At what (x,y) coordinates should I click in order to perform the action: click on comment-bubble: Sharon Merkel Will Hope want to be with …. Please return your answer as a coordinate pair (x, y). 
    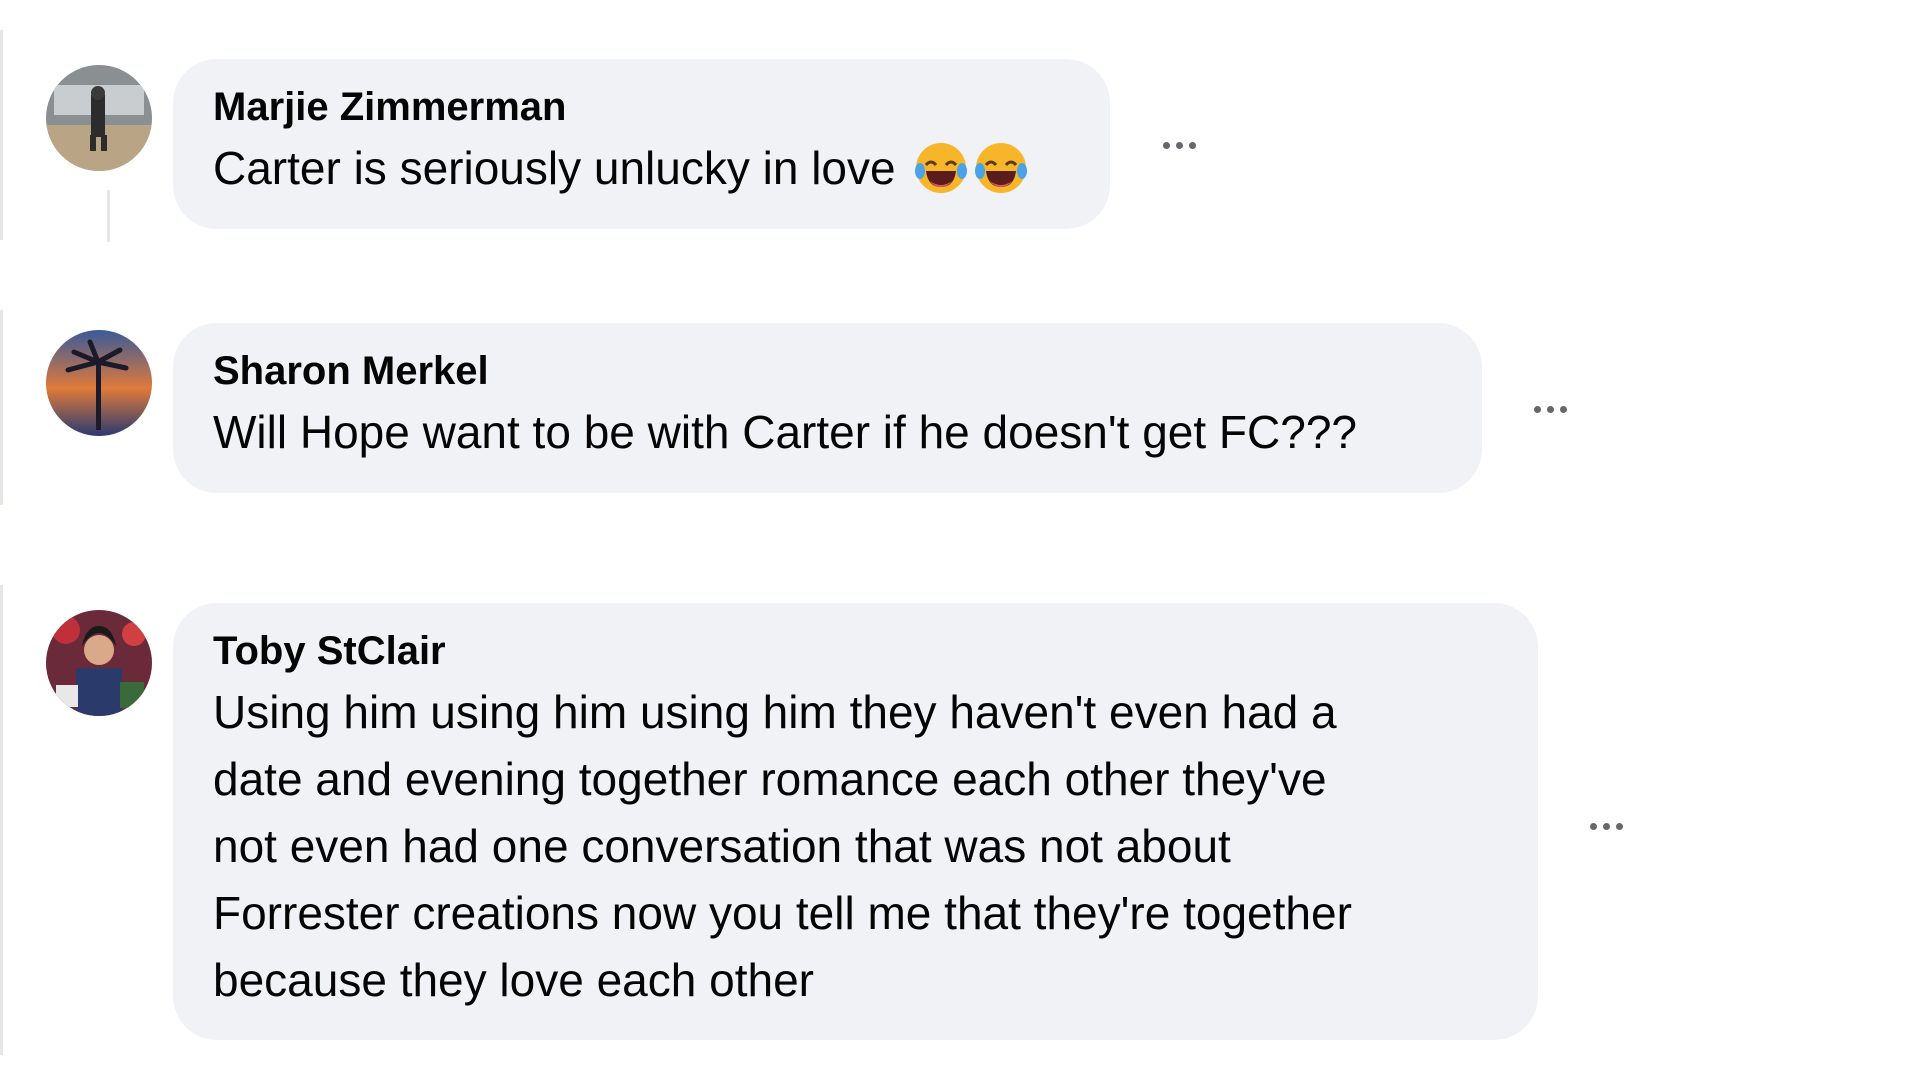
    Looking at the image, I should click on (827, 408).